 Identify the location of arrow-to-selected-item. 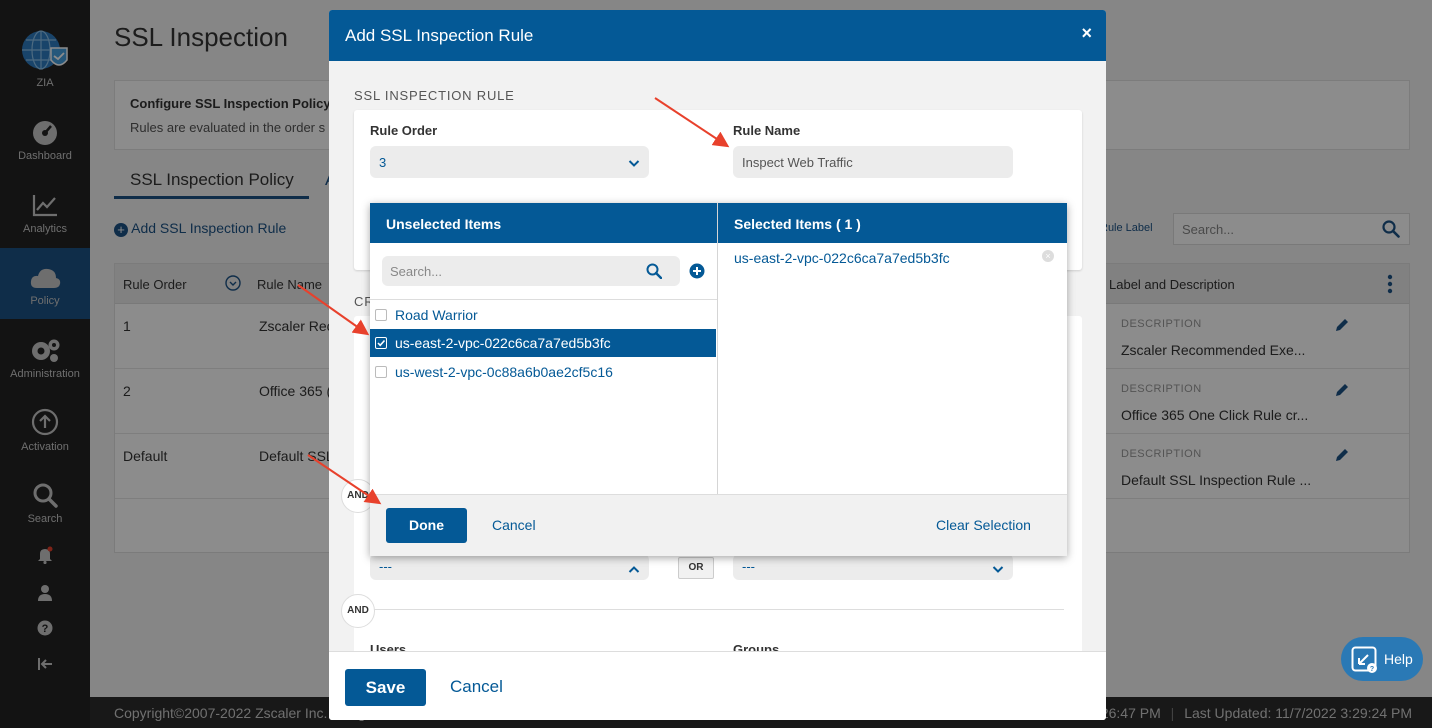
(333, 310).